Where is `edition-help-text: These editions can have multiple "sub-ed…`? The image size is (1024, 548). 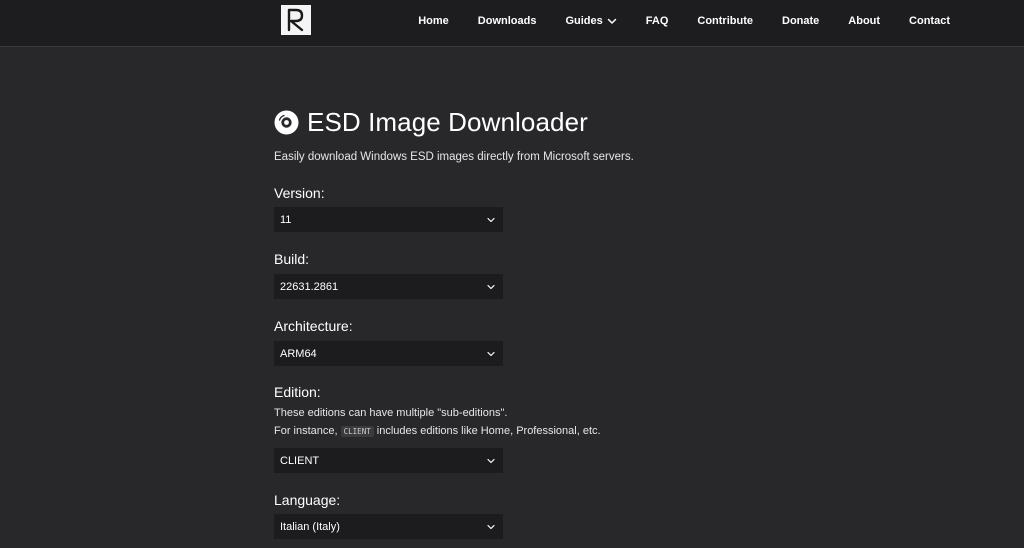 edition-help-text: These editions can have multiple "sub-ed… is located at coordinates (514, 422).